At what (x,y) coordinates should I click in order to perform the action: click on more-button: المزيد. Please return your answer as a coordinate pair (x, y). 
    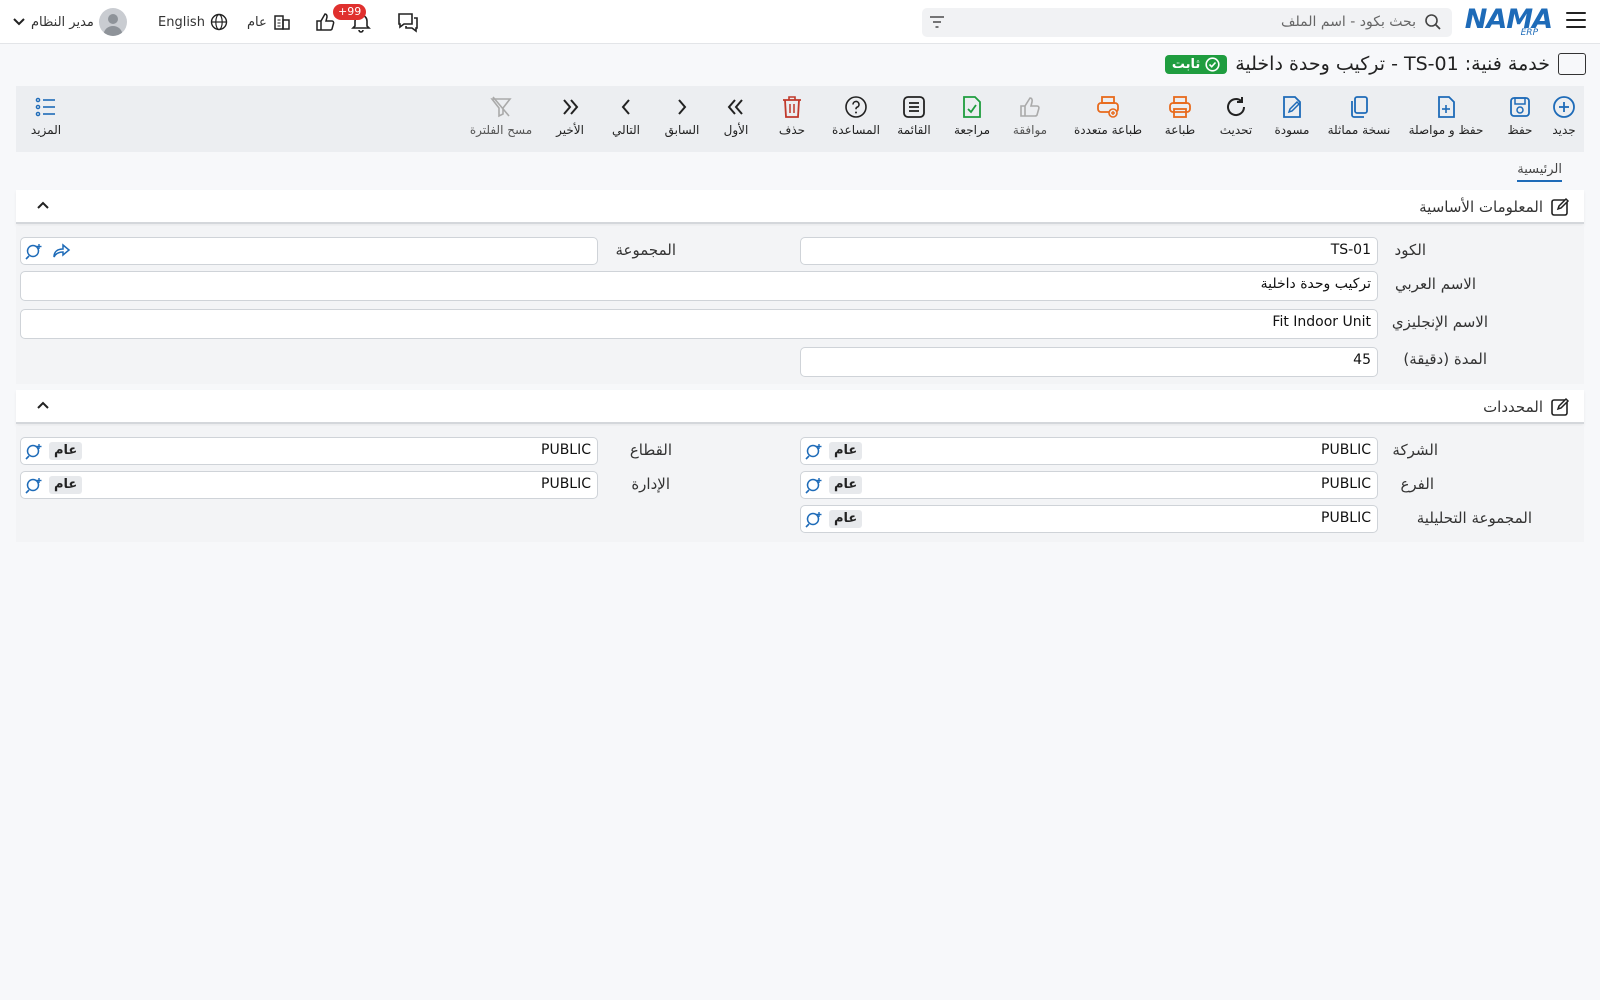
    Looking at the image, I should click on (46, 115).